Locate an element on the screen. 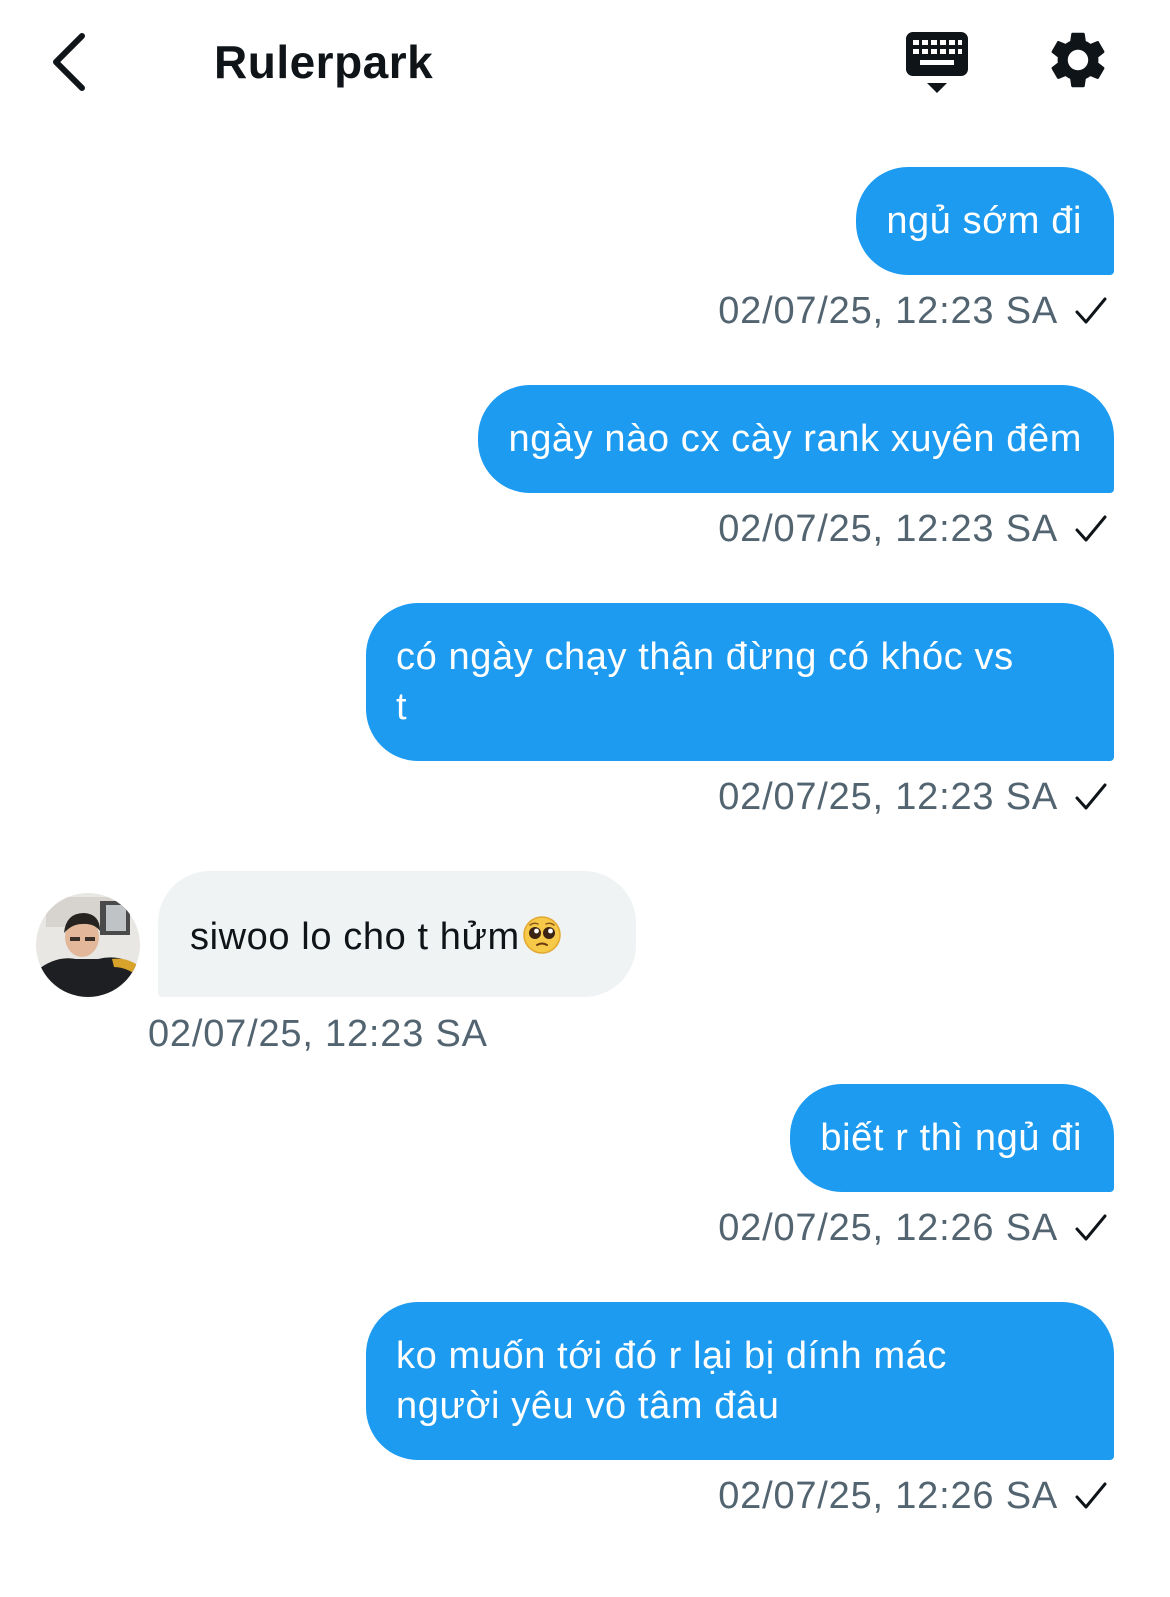  pleading-face-icon is located at coordinates (542, 935).